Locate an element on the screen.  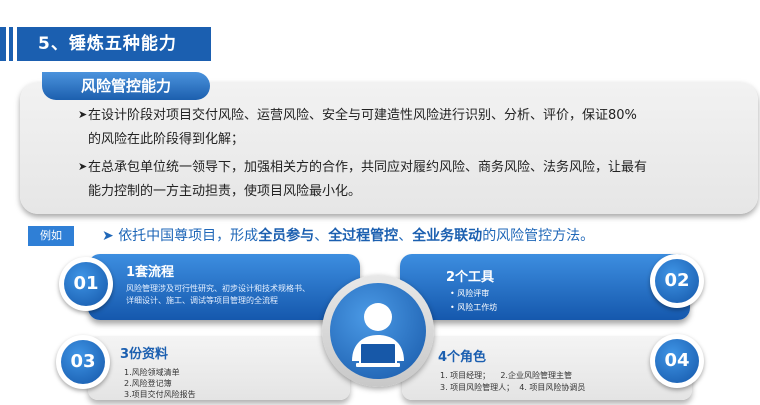
card-tools-item-1: • 风险评审 is located at coordinates (470, 293).